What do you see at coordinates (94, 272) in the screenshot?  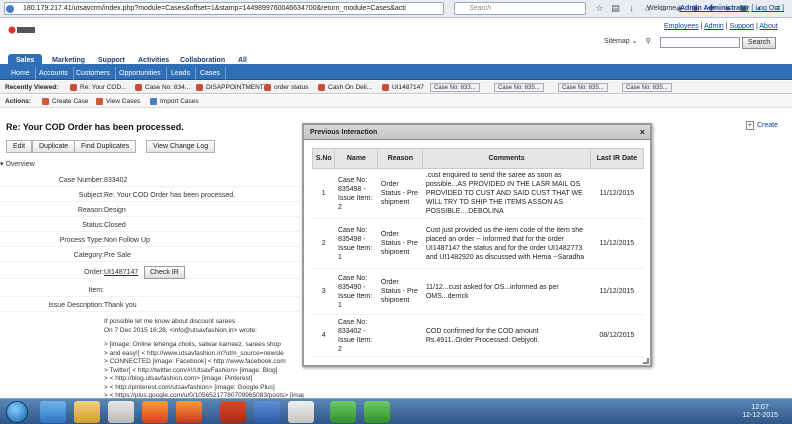 I see `field-label: Order:` at bounding box center [94, 272].